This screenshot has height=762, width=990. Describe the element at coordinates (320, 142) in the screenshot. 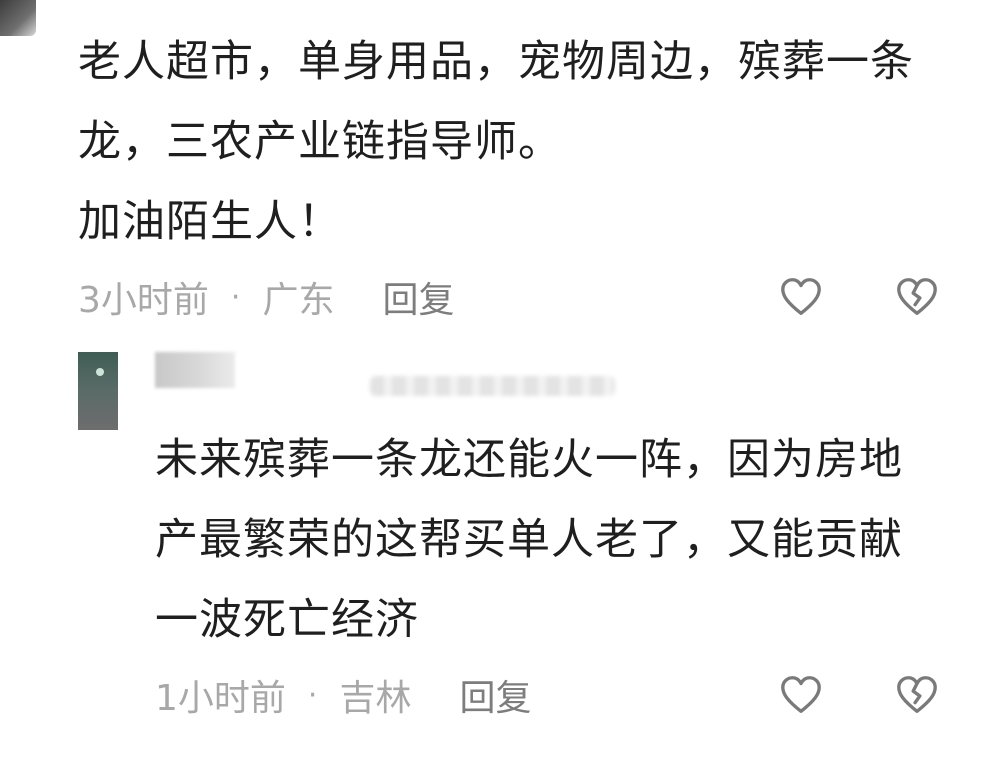

I see `comment-line: 龙，三农产业链指导师。` at that location.